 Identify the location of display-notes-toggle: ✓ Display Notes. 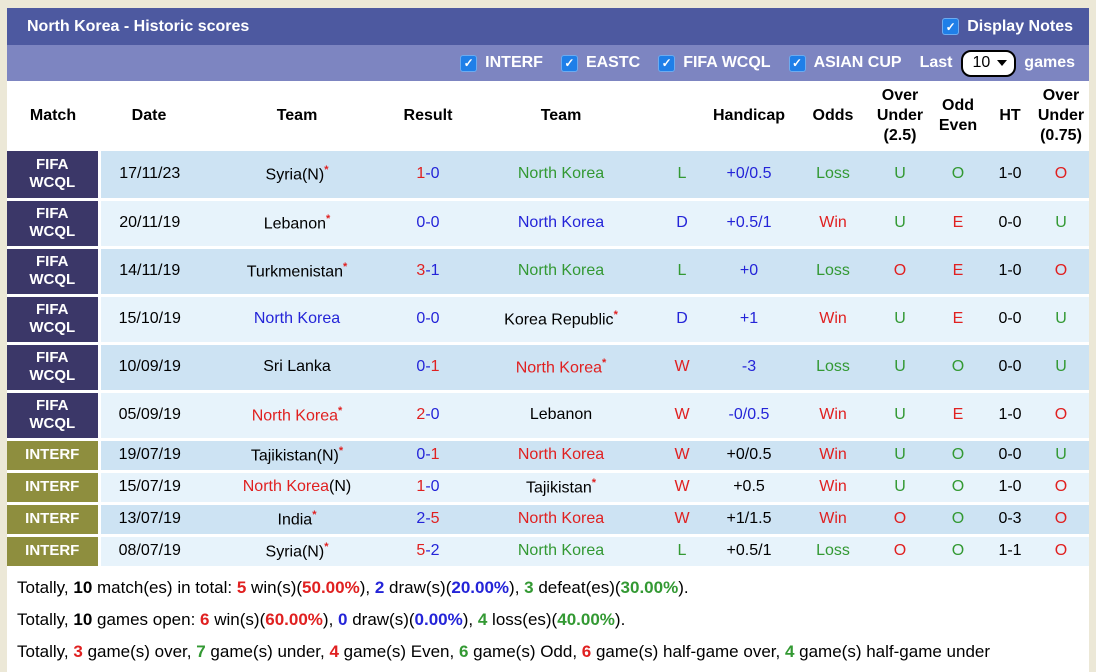
(1007, 27).